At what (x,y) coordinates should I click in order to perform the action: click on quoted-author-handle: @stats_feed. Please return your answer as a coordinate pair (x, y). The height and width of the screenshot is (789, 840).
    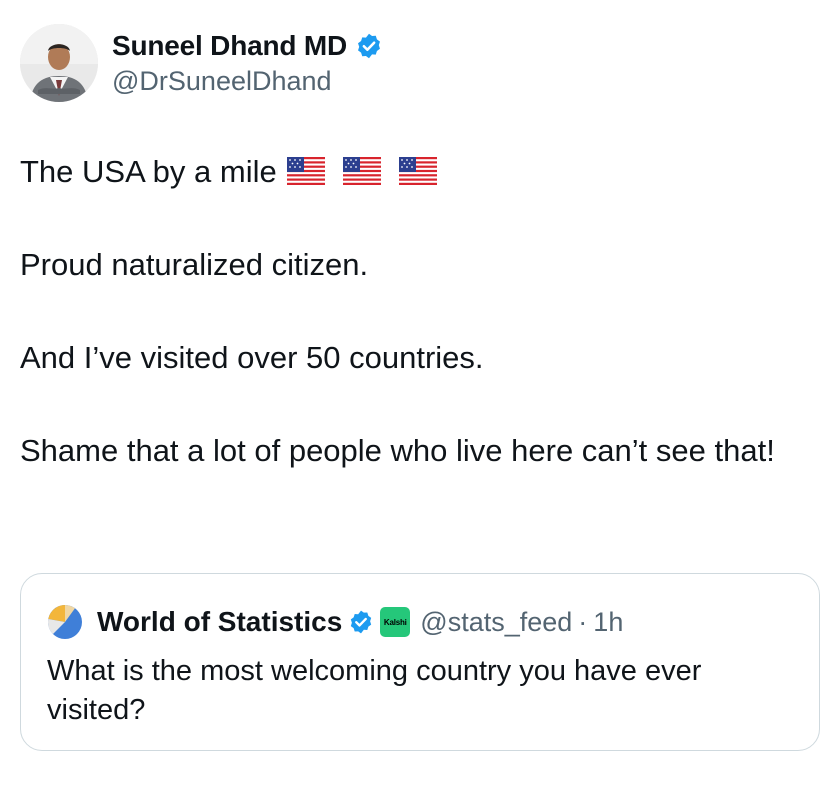
    Looking at the image, I should click on (496, 622).